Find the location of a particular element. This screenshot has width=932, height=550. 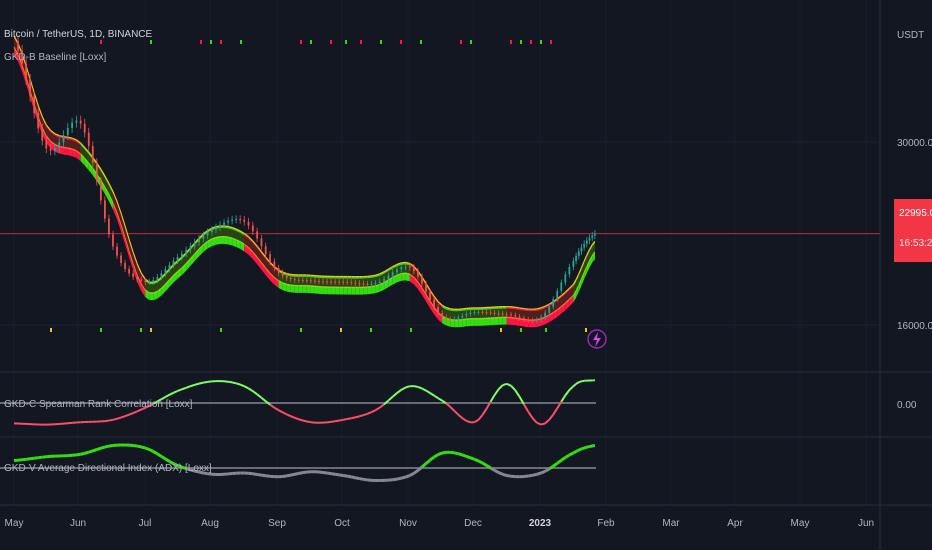

spearman-indicator-title: GKD-C Spearman Rank Correlation [Loxx] is located at coordinates (98, 404).